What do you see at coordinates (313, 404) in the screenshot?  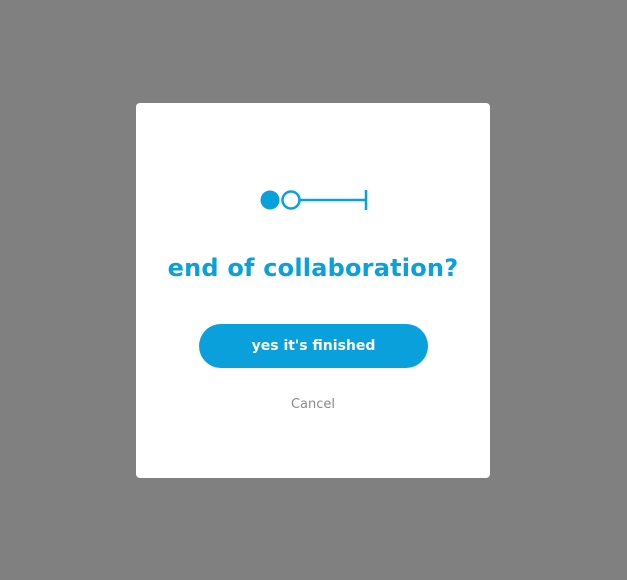 I see `cancel-button: Cancel` at bounding box center [313, 404].